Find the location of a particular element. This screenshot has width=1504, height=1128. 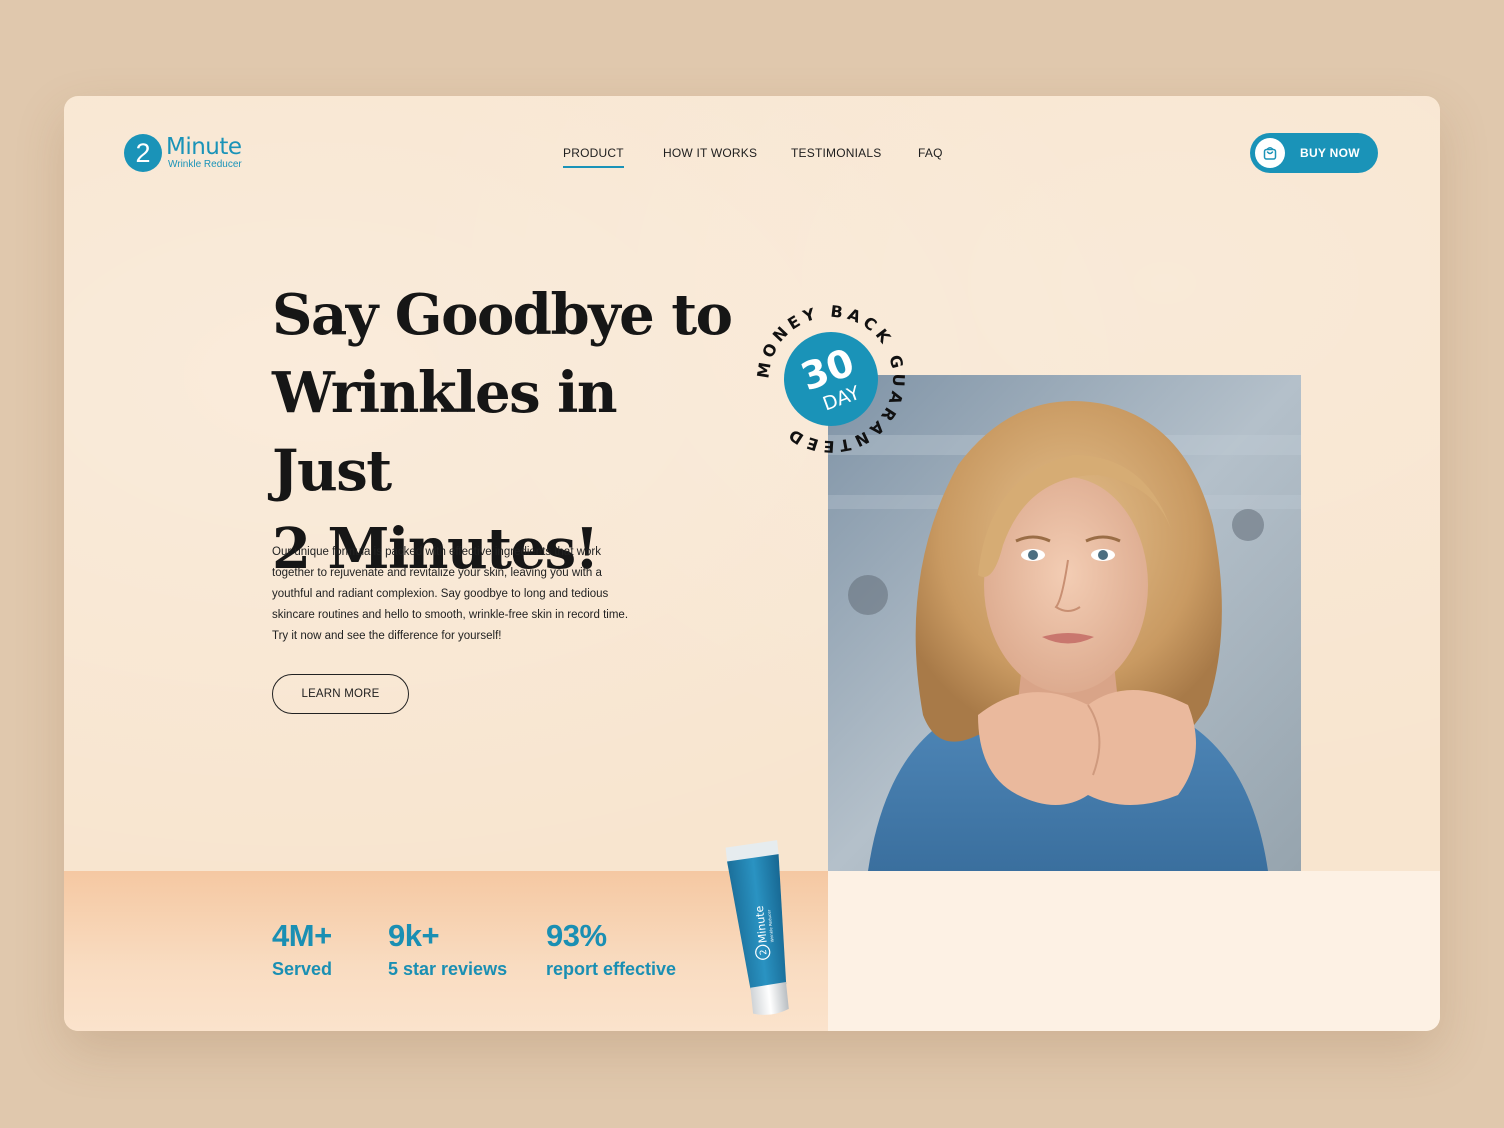

stat-reviews: 9k+ 5 star reviews is located at coordinates (447, 951).